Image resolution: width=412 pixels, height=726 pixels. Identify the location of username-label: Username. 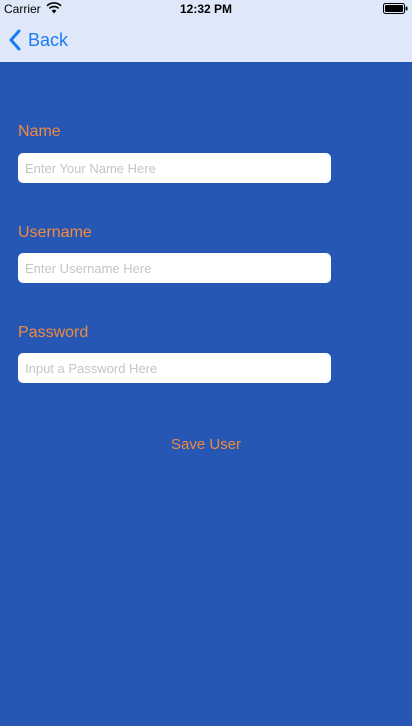
(55, 232).